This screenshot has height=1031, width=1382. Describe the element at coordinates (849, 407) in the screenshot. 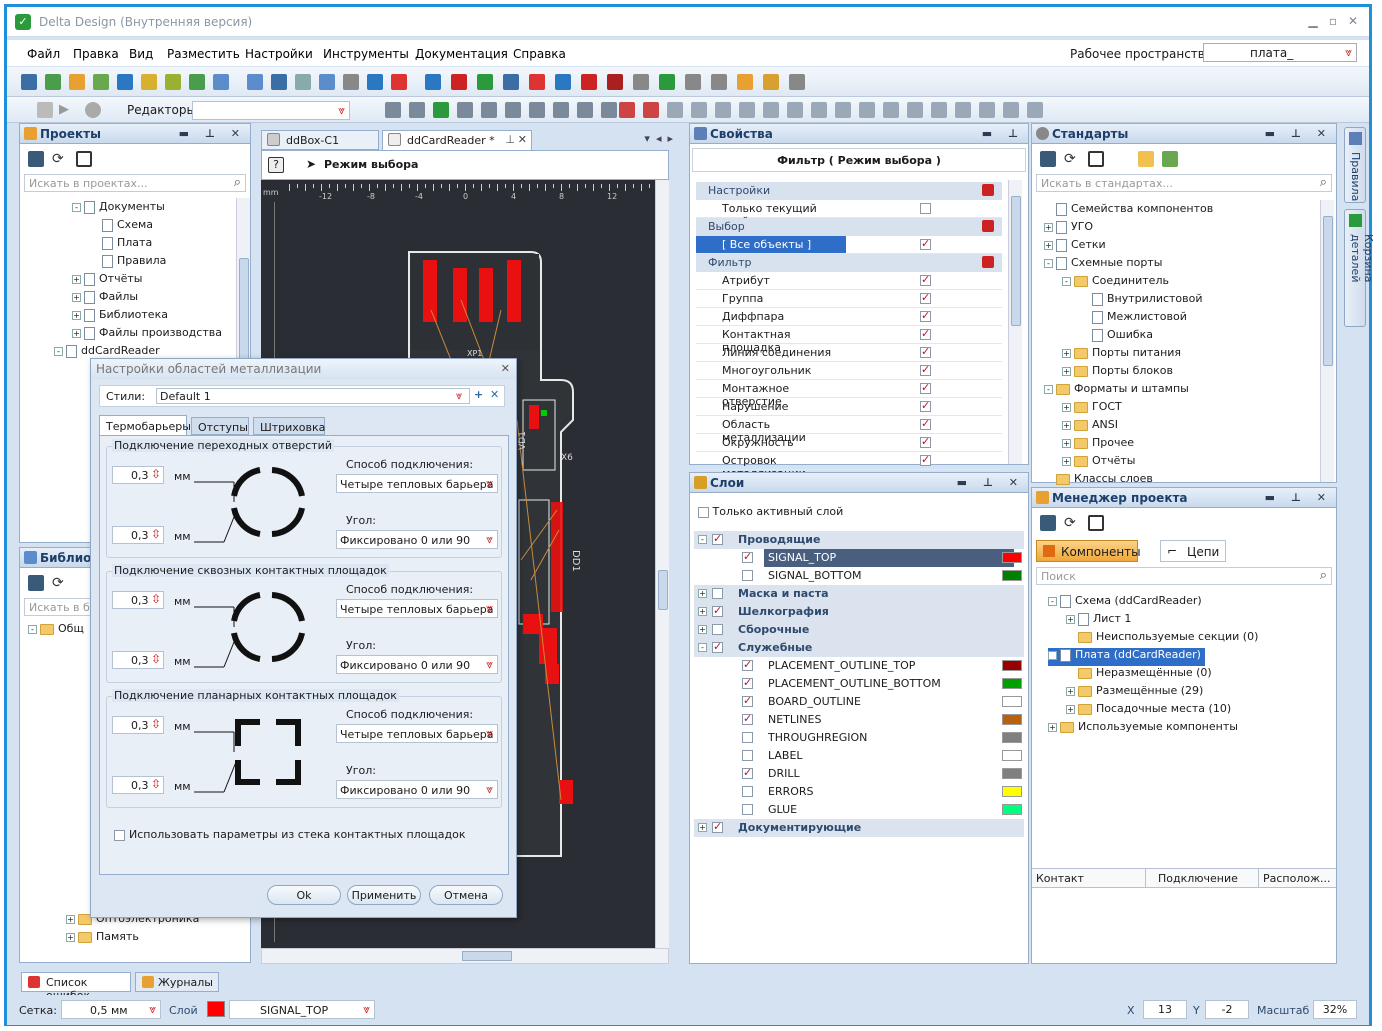

I see `property-row: Нарушение` at that location.